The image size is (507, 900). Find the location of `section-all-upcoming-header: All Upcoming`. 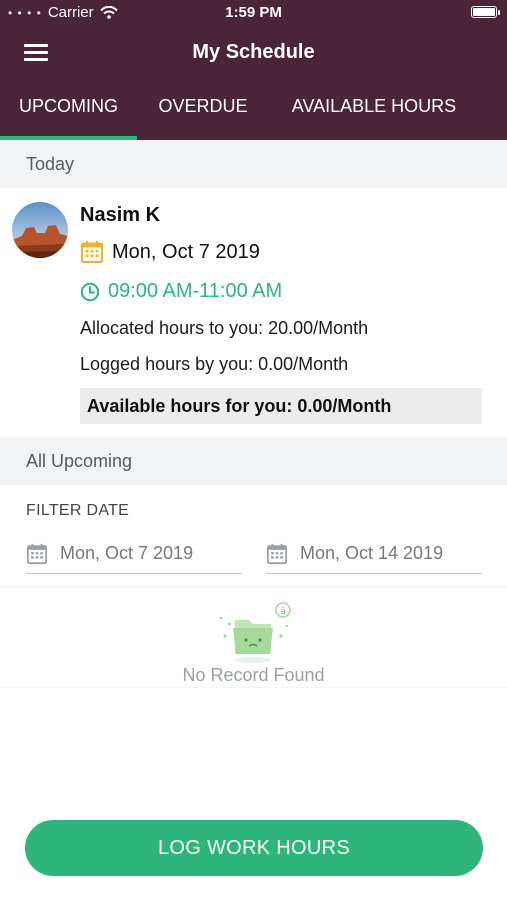

section-all-upcoming-header: All Upcoming is located at coordinates (253, 461).